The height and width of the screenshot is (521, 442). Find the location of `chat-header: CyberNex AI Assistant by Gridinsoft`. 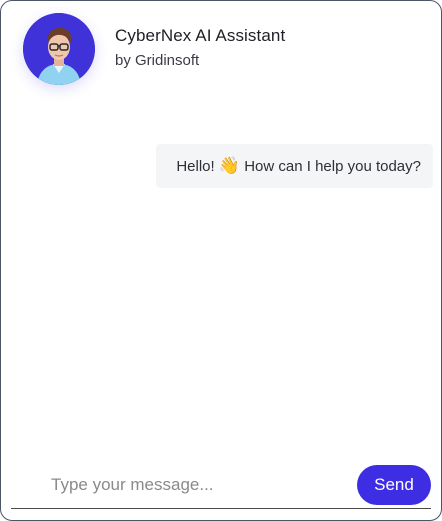

chat-header: CyberNex AI Assistant by Gridinsoft is located at coordinates (154, 49).